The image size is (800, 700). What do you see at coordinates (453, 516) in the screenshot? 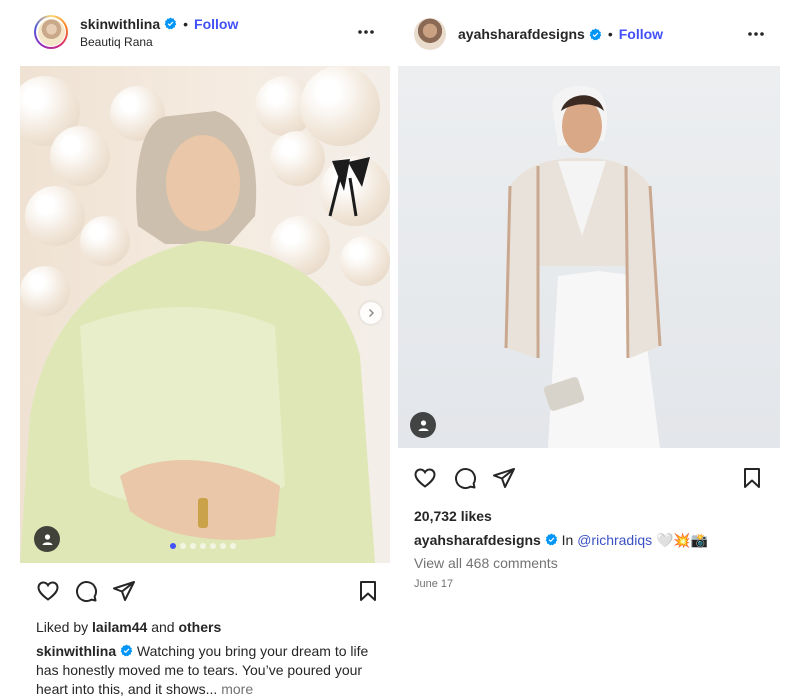
I see `likes-count: 20,732 likes` at bounding box center [453, 516].